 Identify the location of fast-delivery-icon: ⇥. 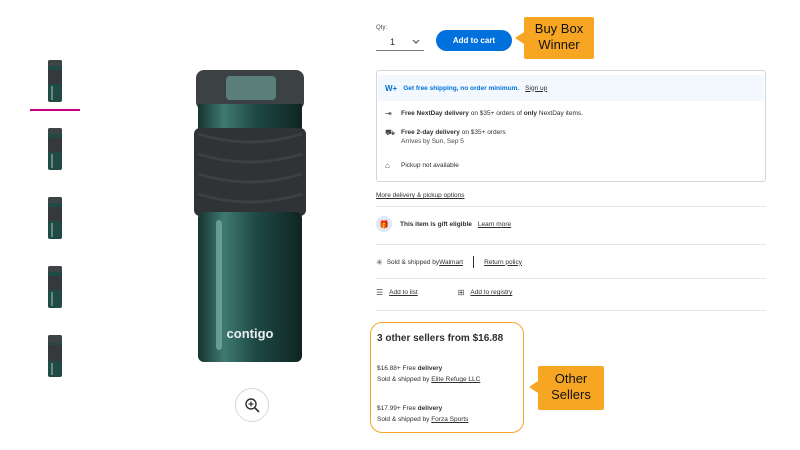
(388, 113).